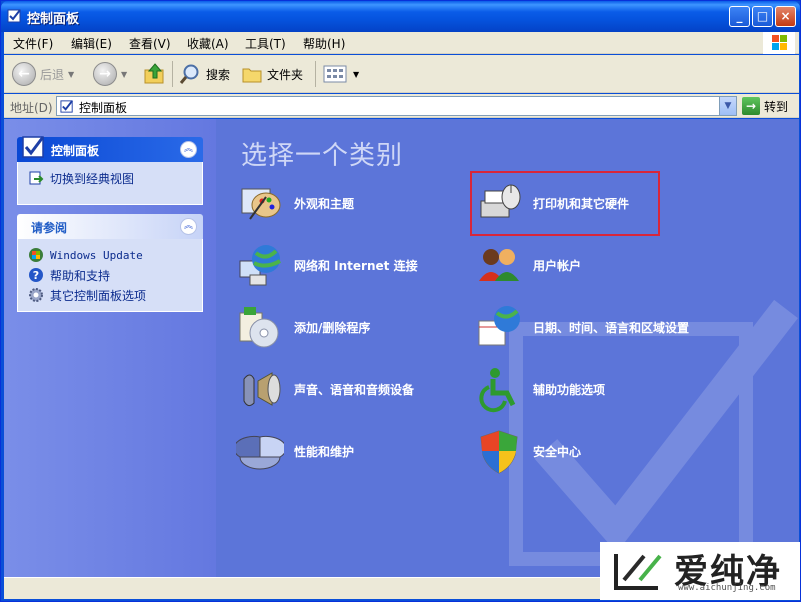 The width and height of the screenshot is (801, 602). What do you see at coordinates (400, 16) in the screenshot?
I see `title-bar: 控制面板 _ □ ×` at bounding box center [400, 16].